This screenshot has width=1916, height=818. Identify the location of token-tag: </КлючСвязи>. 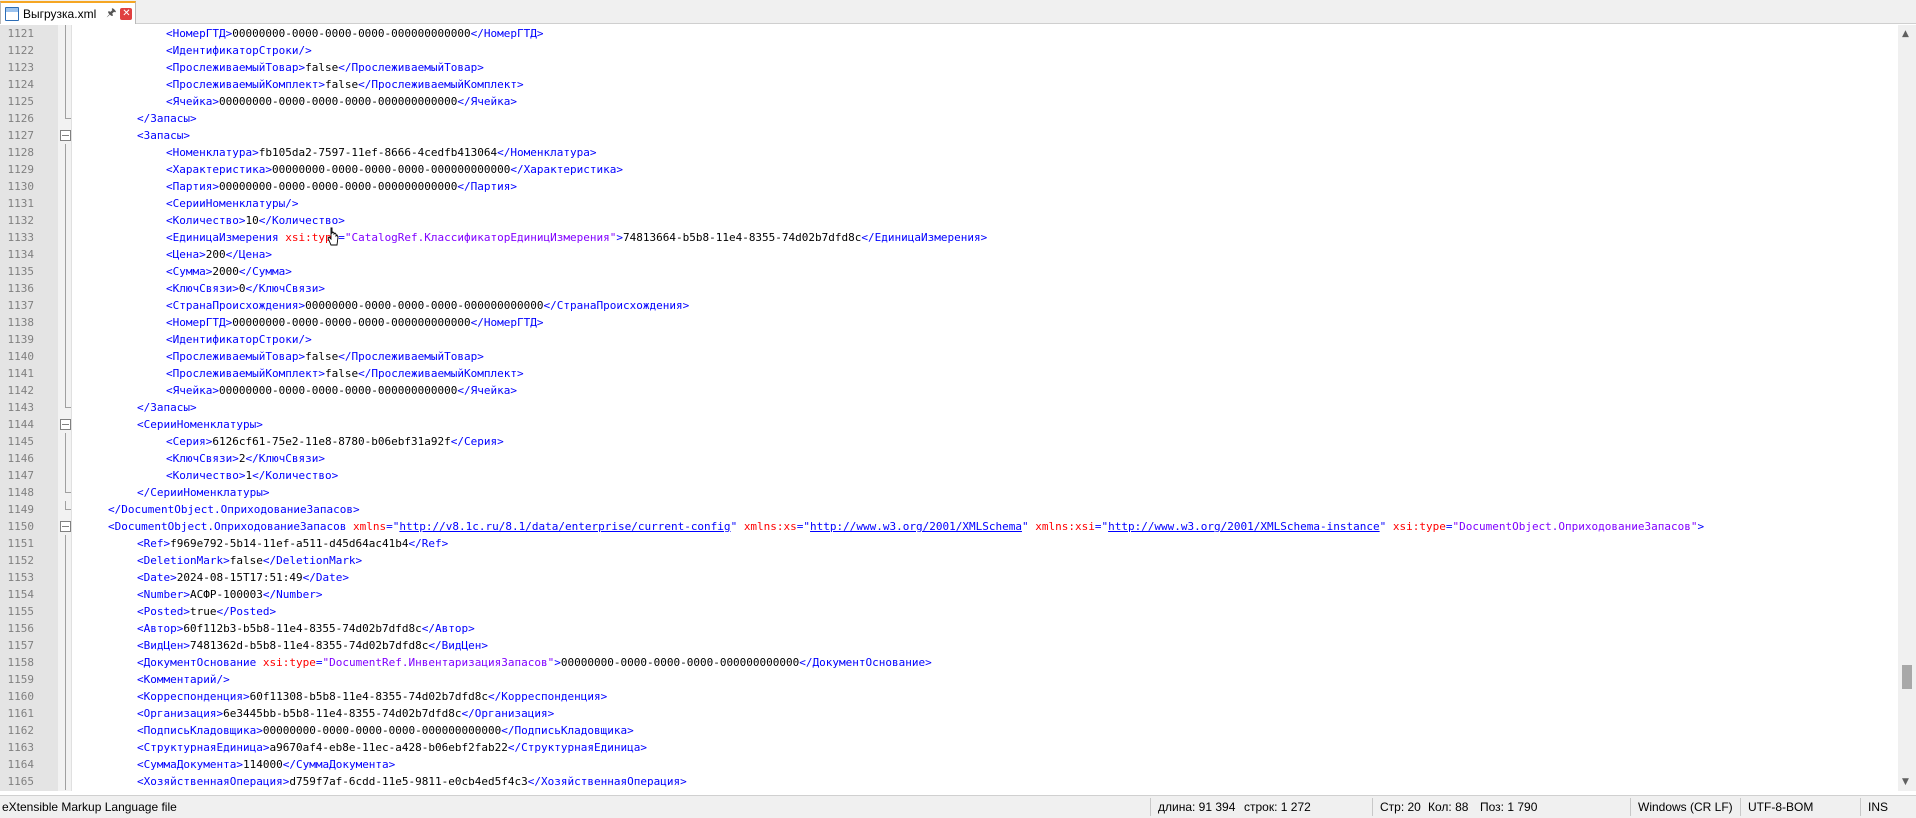
(285, 458).